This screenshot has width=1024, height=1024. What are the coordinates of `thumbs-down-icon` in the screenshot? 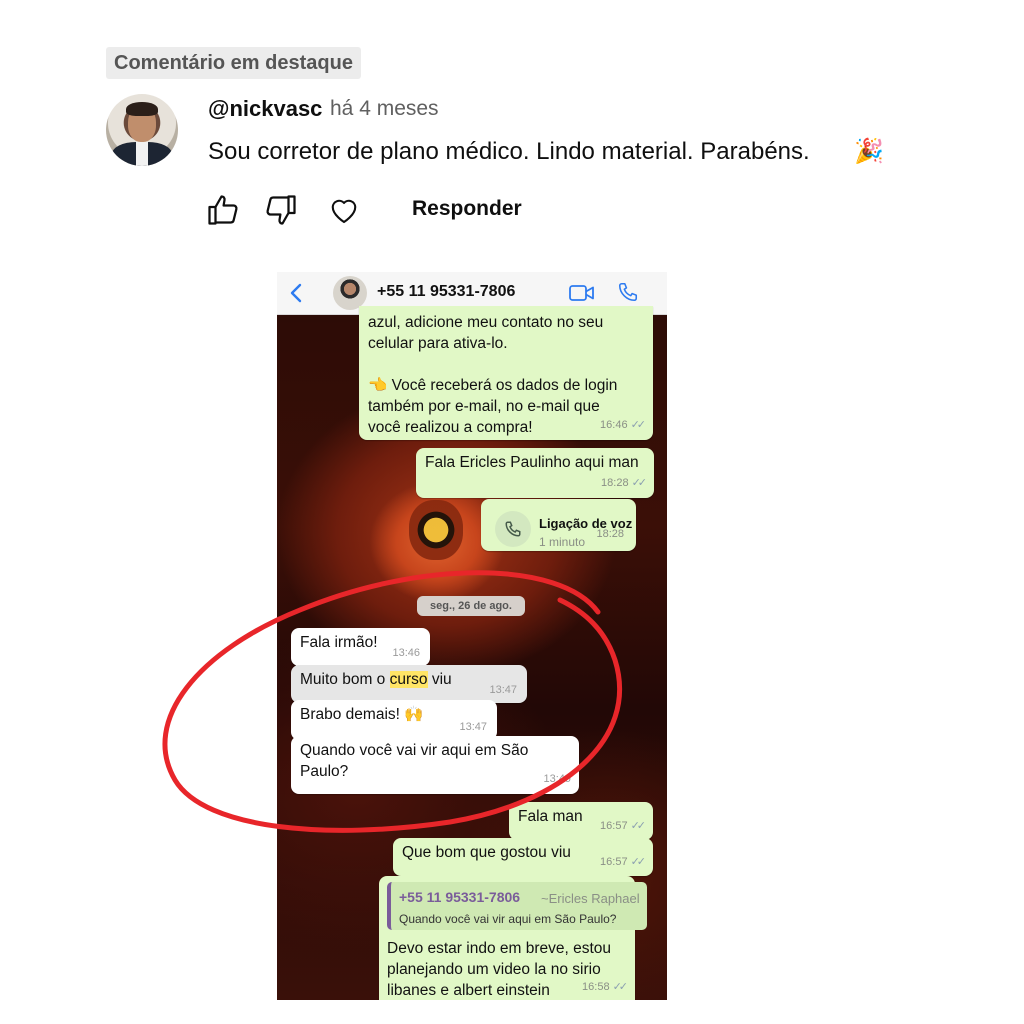 It's located at (281, 210).